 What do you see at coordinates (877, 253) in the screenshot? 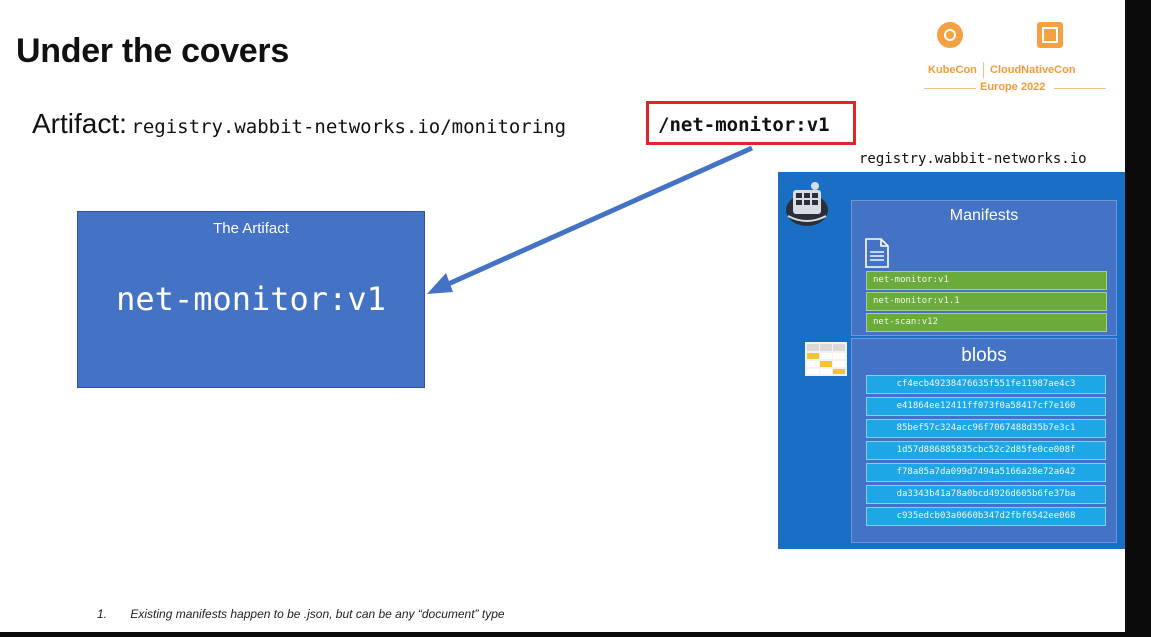
I see `document-icon` at bounding box center [877, 253].